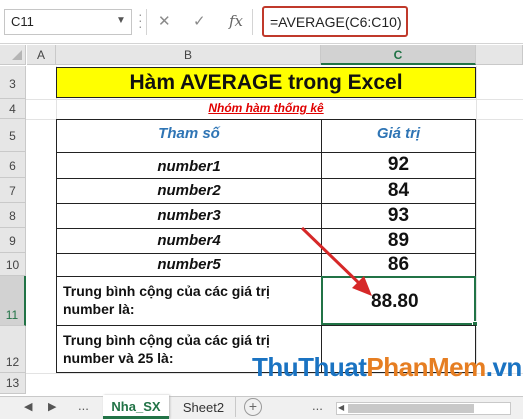 Image resolution: width=523 pixels, height=419 pixels. Describe the element at coordinates (13, 135) in the screenshot. I see `row-header-5: 5` at that location.